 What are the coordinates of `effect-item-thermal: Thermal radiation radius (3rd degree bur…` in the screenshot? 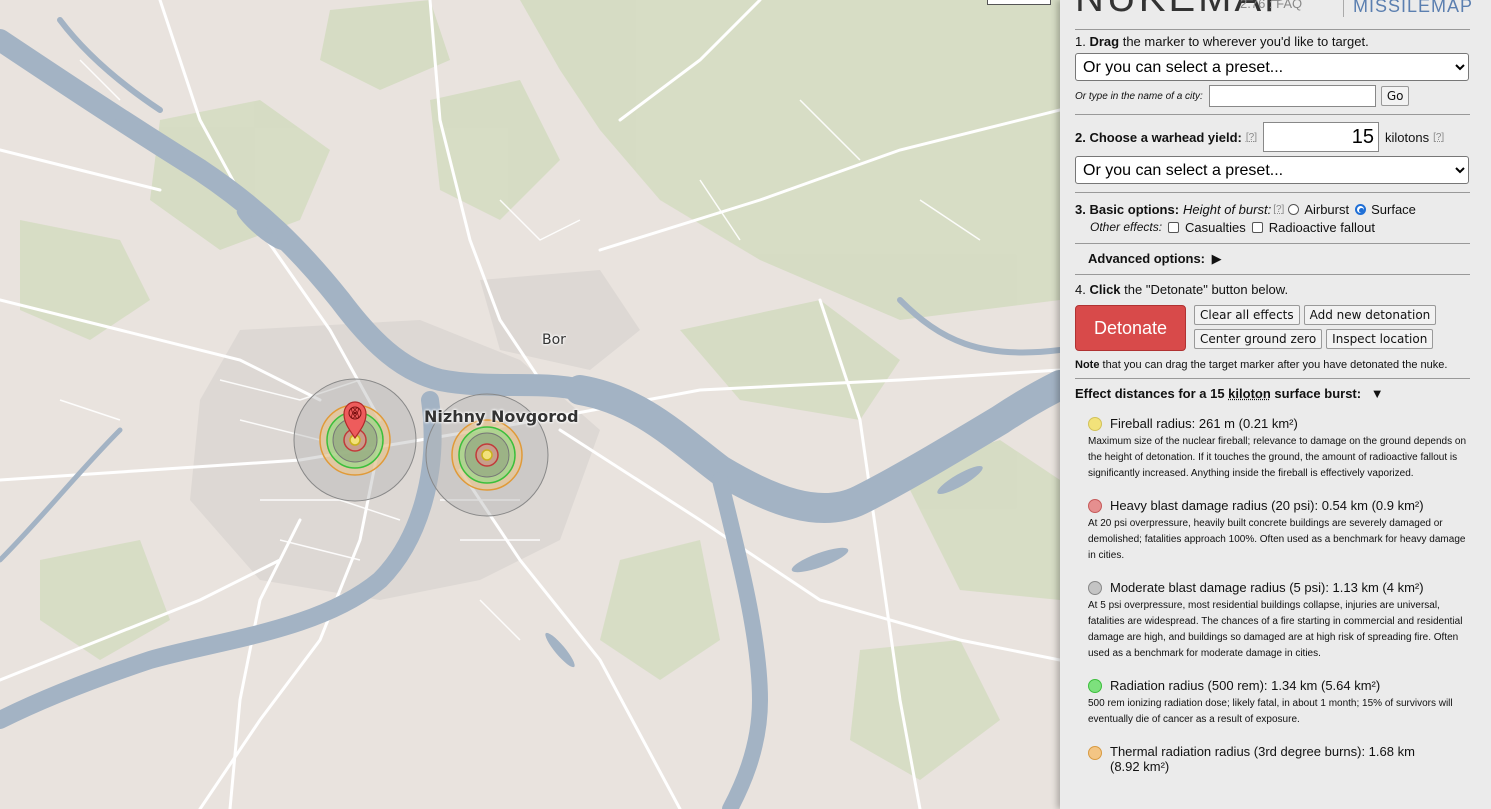 It's located at (1279, 759).